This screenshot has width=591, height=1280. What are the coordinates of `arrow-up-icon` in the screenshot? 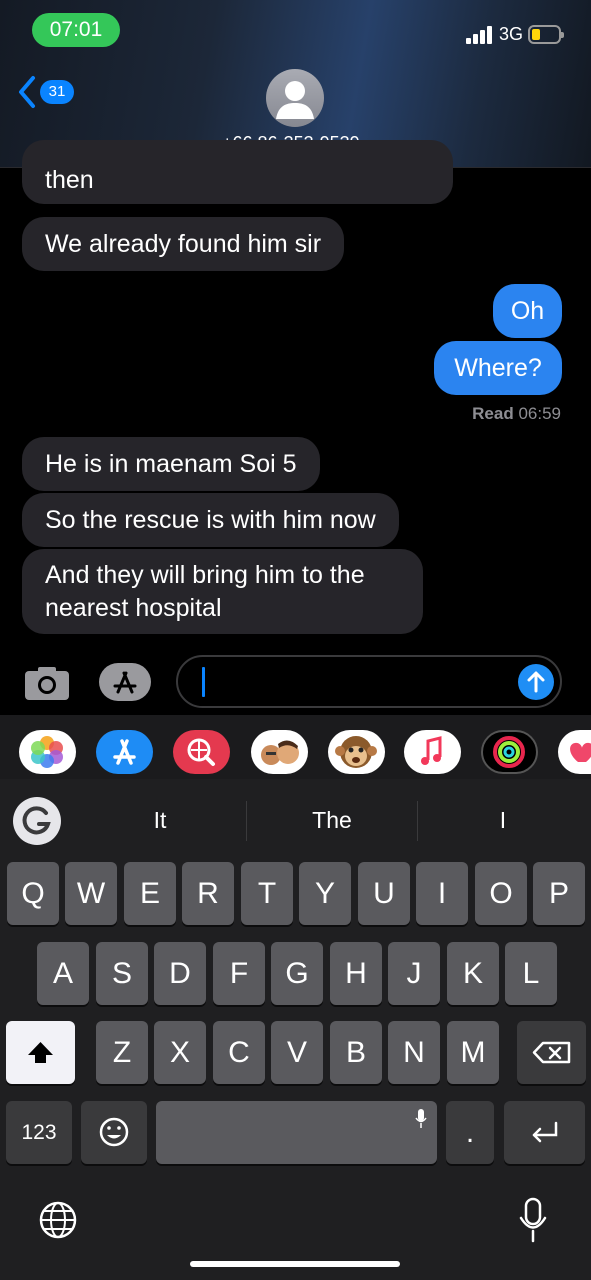 It's located at (536, 682).